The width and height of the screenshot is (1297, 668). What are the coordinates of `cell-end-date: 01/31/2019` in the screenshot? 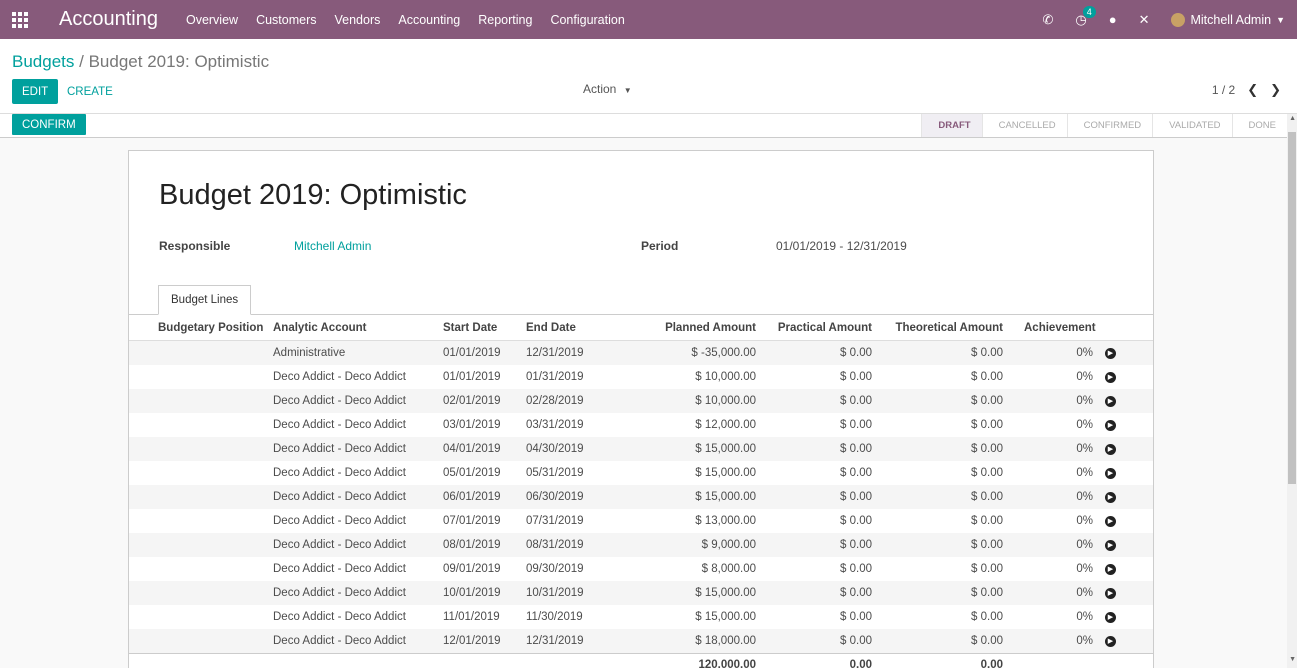 It's located at (555, 377).